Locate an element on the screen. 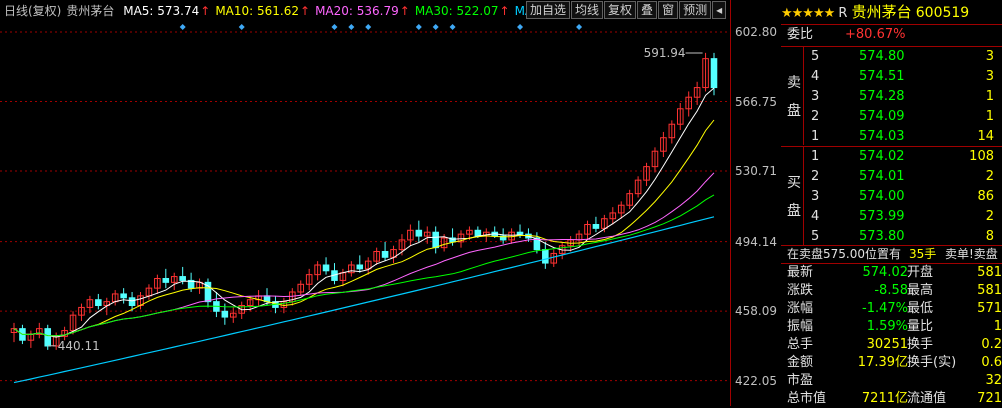  stat-value: -1.47% is located at coordinates (885, 308).